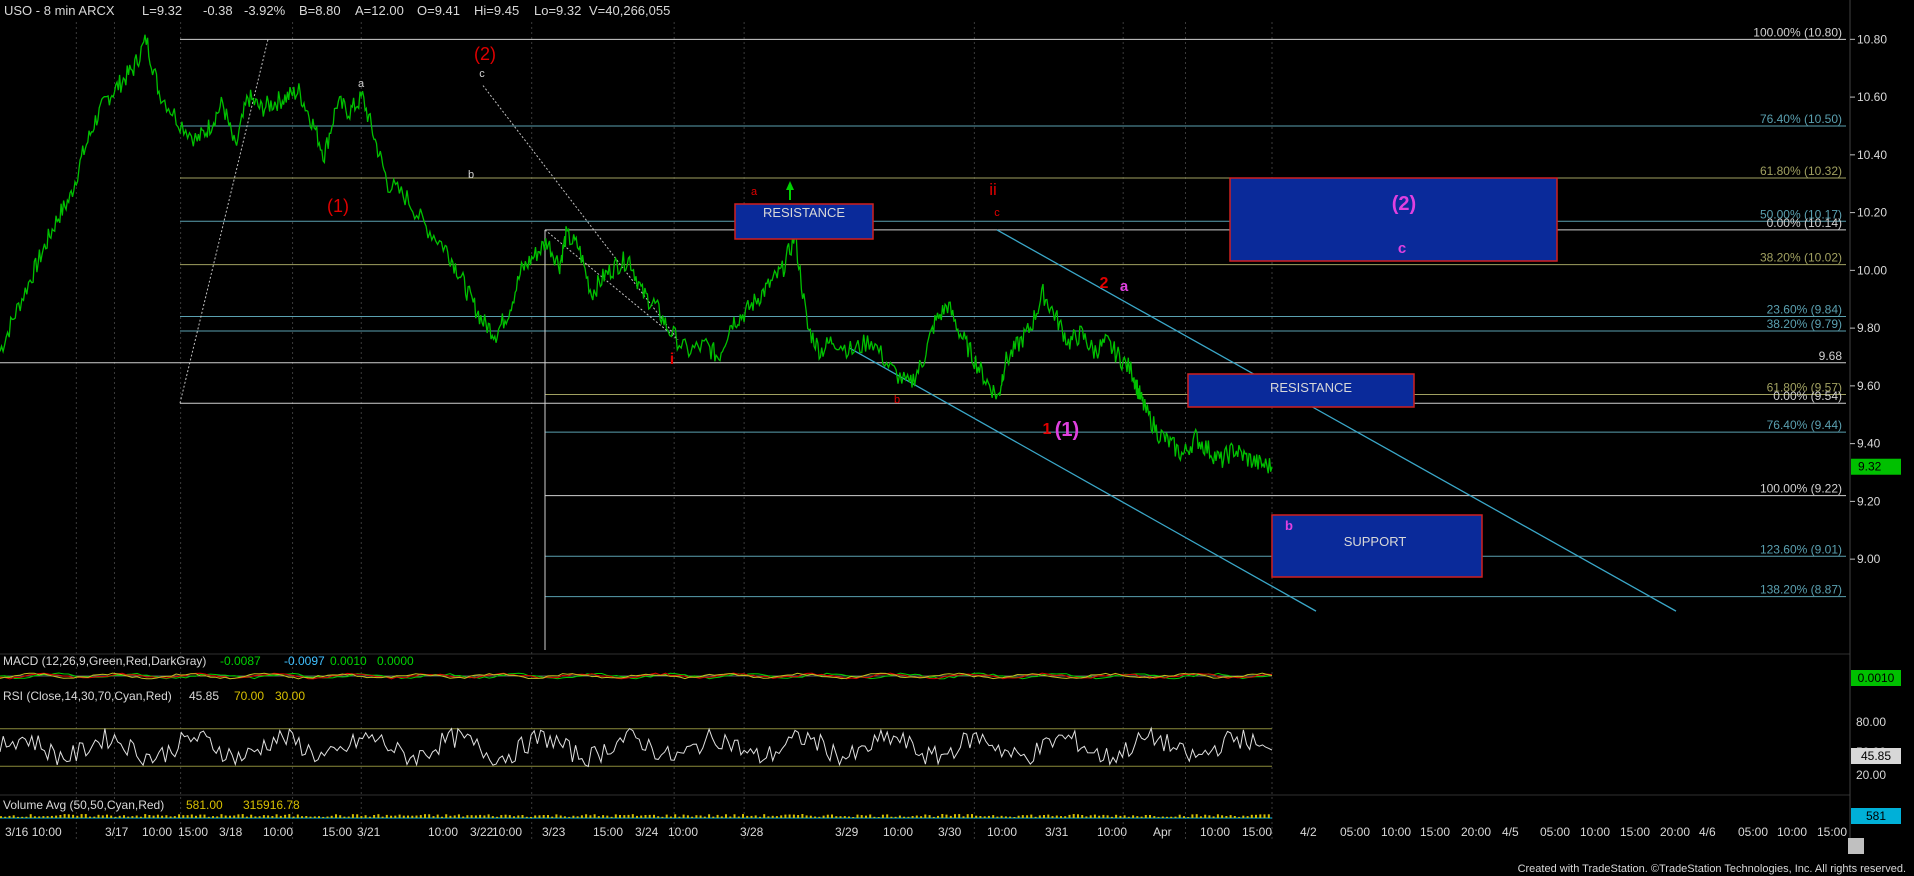 Image resolution: width=1914 pixels, height=876 pixels. What do you see at coordinates (1404, 204) in the screenshot?
I see `wave-2-target-label: (2)` at bounding box center [1404, 204].